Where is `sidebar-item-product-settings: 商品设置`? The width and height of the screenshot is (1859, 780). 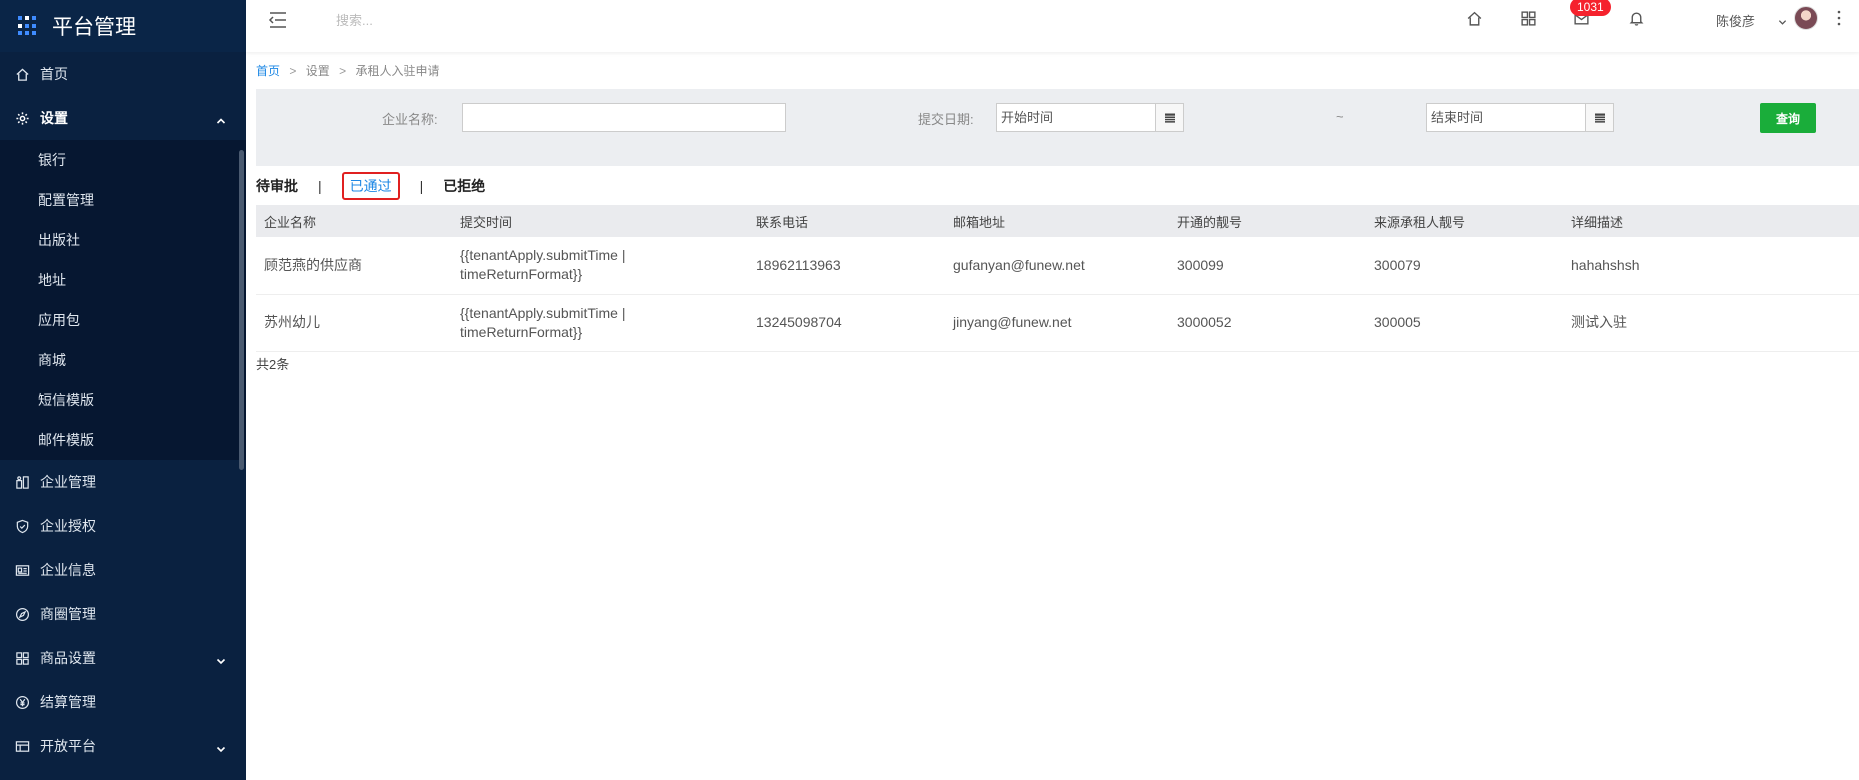 sidebar-item-product-settings: 商品设置 is located at coordinates (123, 658).